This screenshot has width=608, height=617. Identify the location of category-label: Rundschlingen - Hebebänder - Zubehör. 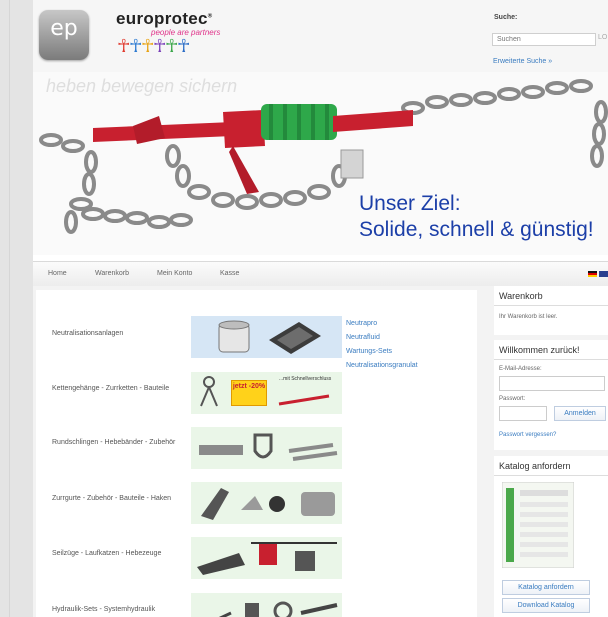
(113, 442).